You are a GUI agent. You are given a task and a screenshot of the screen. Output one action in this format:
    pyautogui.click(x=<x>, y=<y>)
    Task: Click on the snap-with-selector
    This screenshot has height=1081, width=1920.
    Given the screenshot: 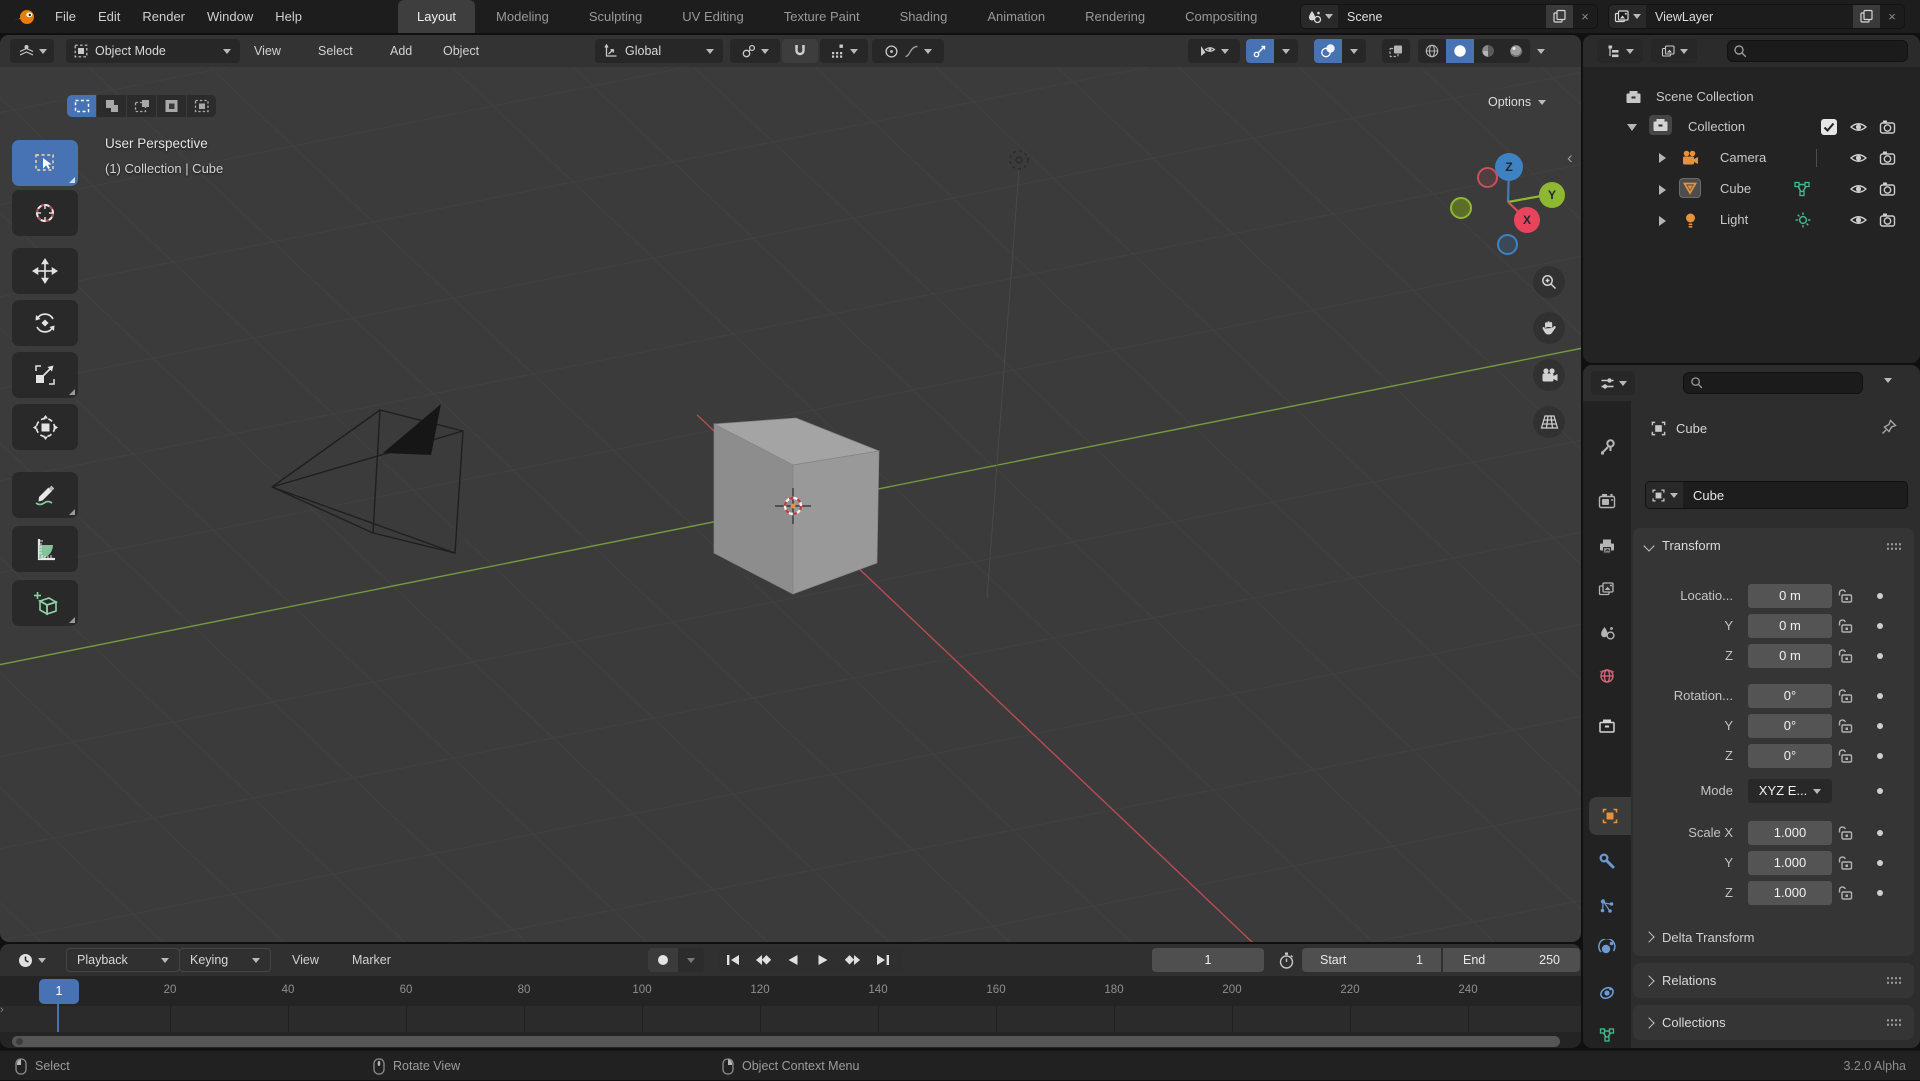 What is the action you would take?
    pyautogui.click(x=844, y=51)
    